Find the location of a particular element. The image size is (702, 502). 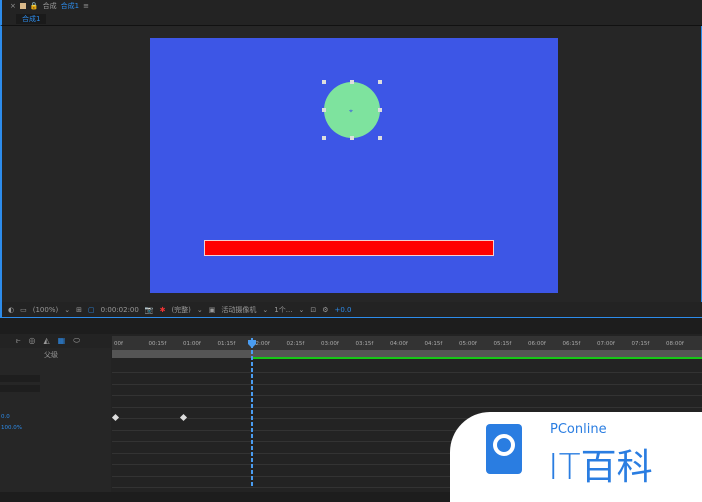

ruler-tick-label: 03:15f is located at coordinates (364, 344).